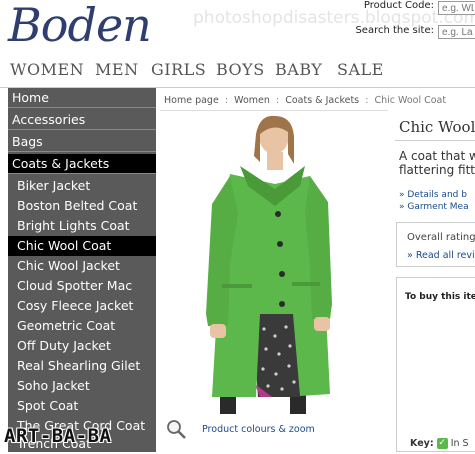  I want to click on product-code-label: Product Code:, so click(398, 5).